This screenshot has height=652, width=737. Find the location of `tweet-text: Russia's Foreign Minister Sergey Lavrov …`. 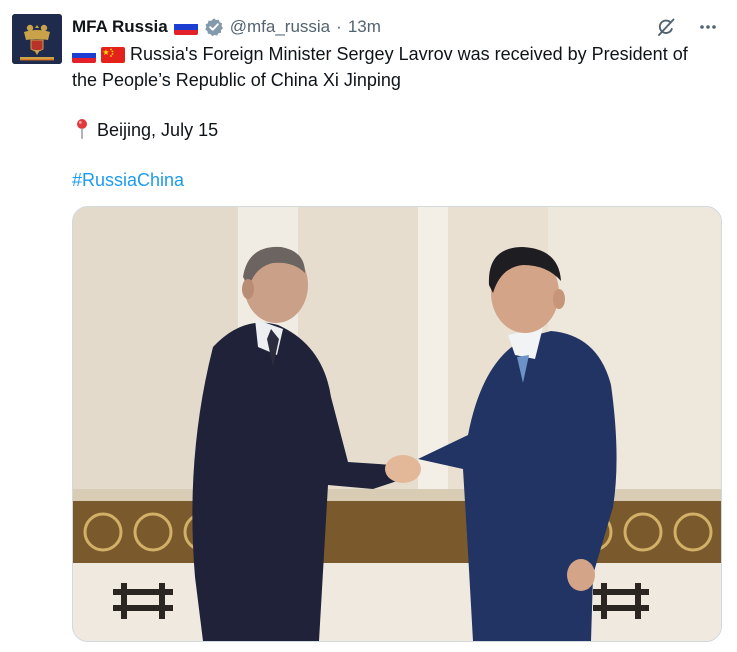

tweet-text: Russia's Foreign Minister Sergey Lavrov … is located at coordinates (409, 54).